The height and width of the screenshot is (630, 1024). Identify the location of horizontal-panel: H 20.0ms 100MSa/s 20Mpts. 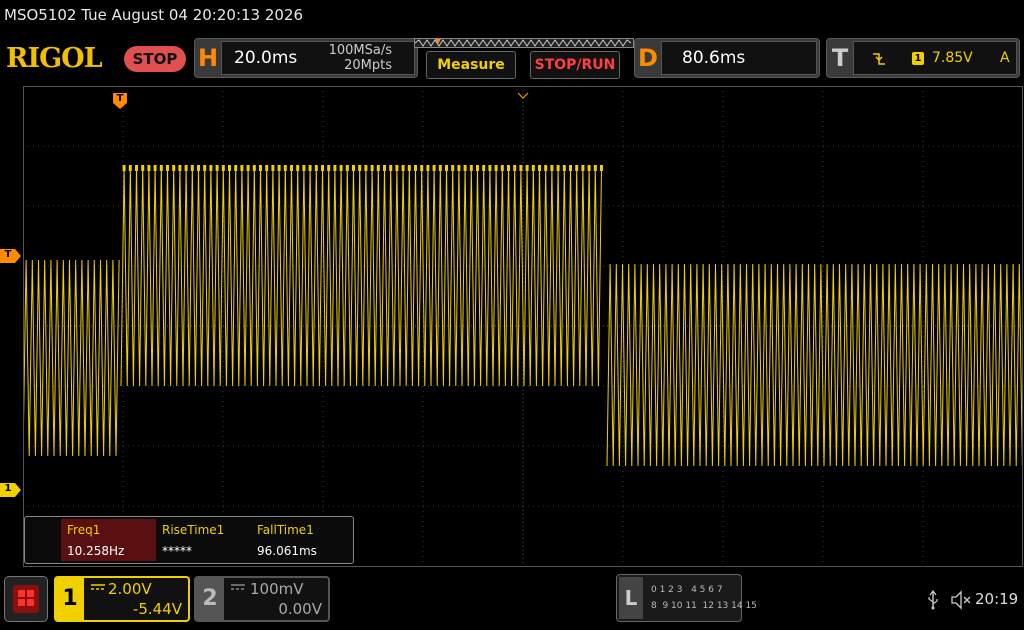
(306, 58).